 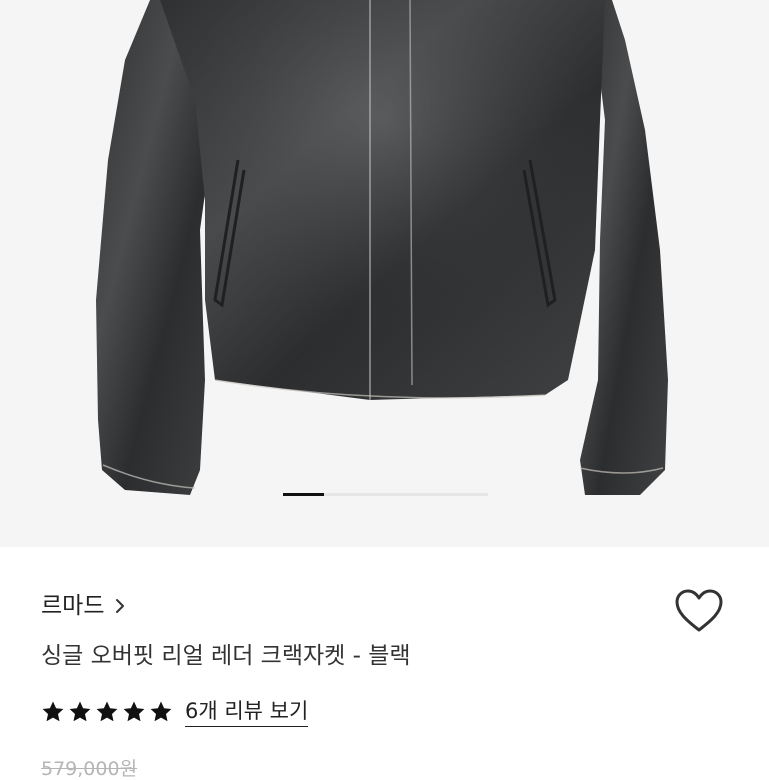 What do you see at coordinates (226, 656) in the screenshot?
I see `product-title: 싱글 오버핏 리얼 레더 크랙자켓 - 블랙` at bounding box center [226, 656].